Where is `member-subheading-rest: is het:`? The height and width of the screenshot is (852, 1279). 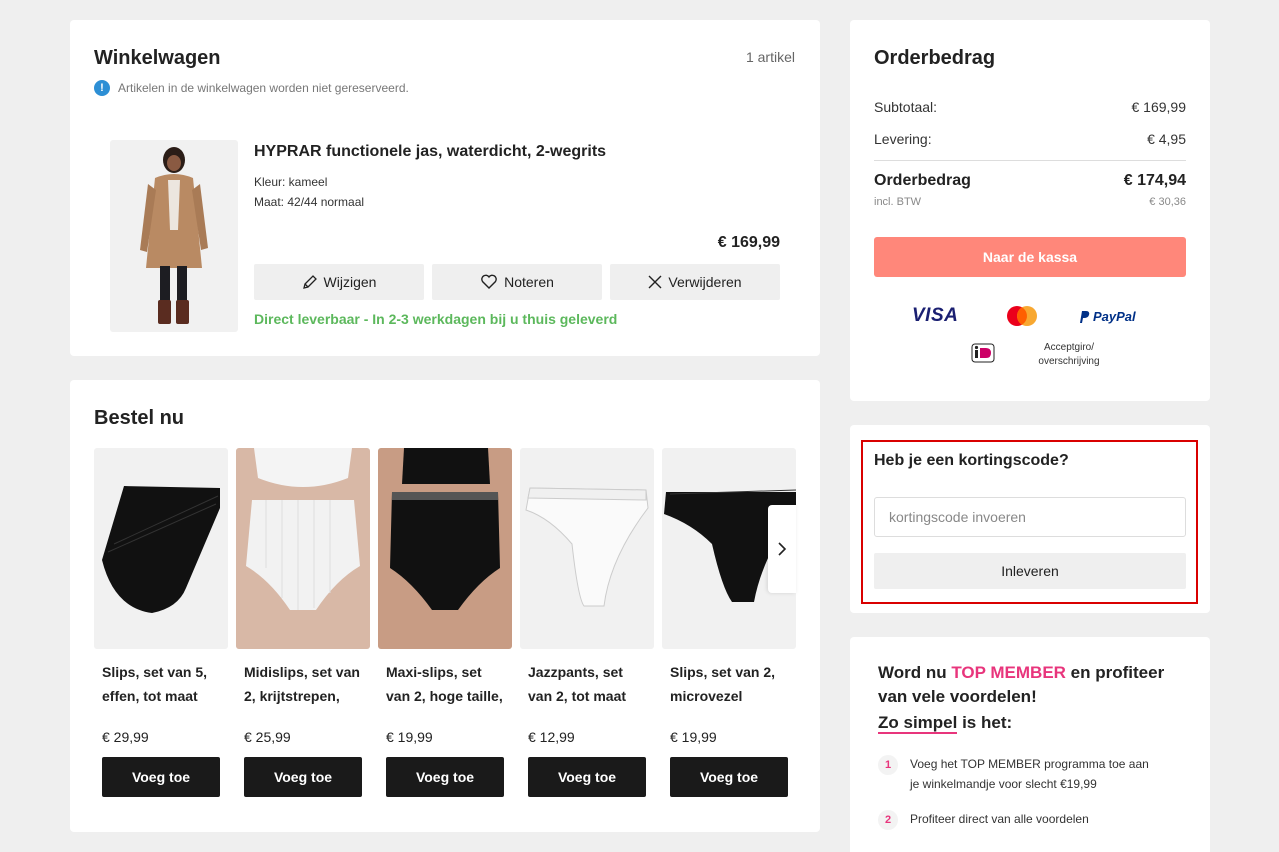
member-subheading-rest: is het: is located at coordinates (985, 722).